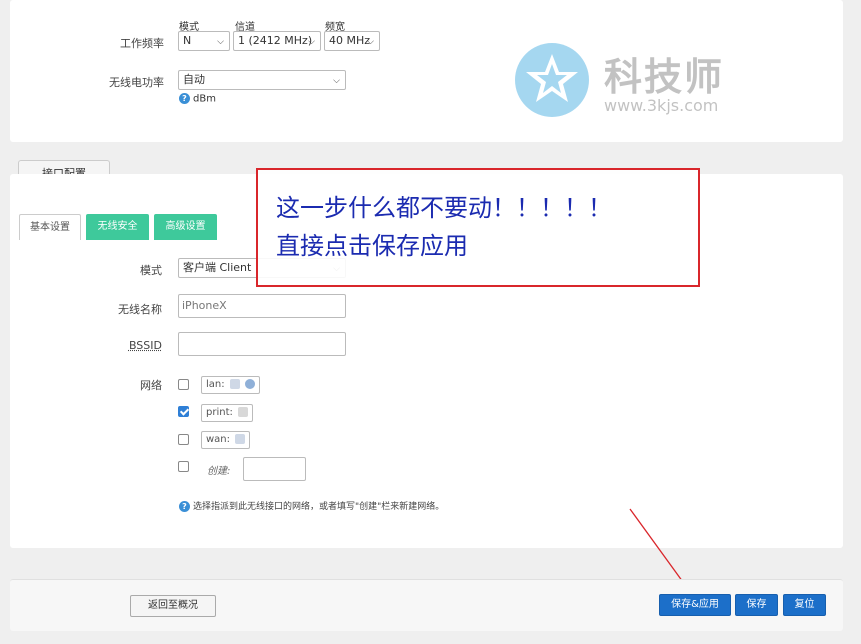 The image size is (861, 644). I want to click on tab-advanced-settings: 高级设置, so click(185, 227).